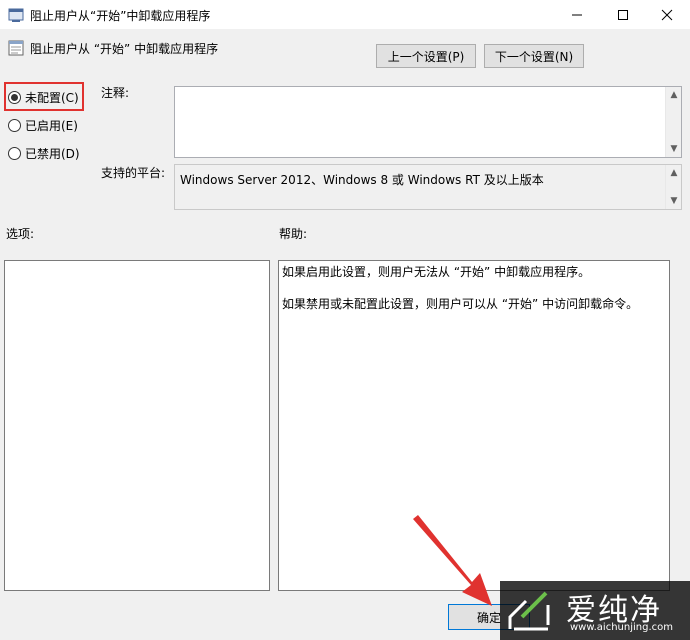 The height and width of the screenshot is (640, 690). What do you see at coordinates (529, 611) in the screenshot?
I see `watermark-logo-icon` at bounding box center [529, 611].